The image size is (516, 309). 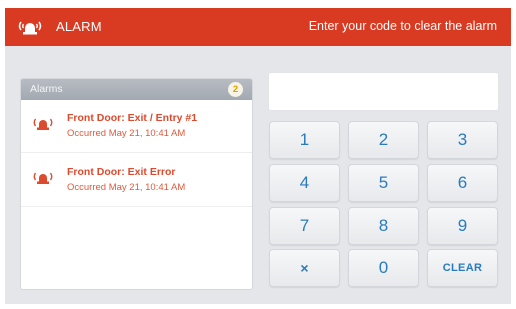 What do you see at coordinates (383, 91) in the screenshot?
I see `code-input-display` at bounding box center [383, 91].